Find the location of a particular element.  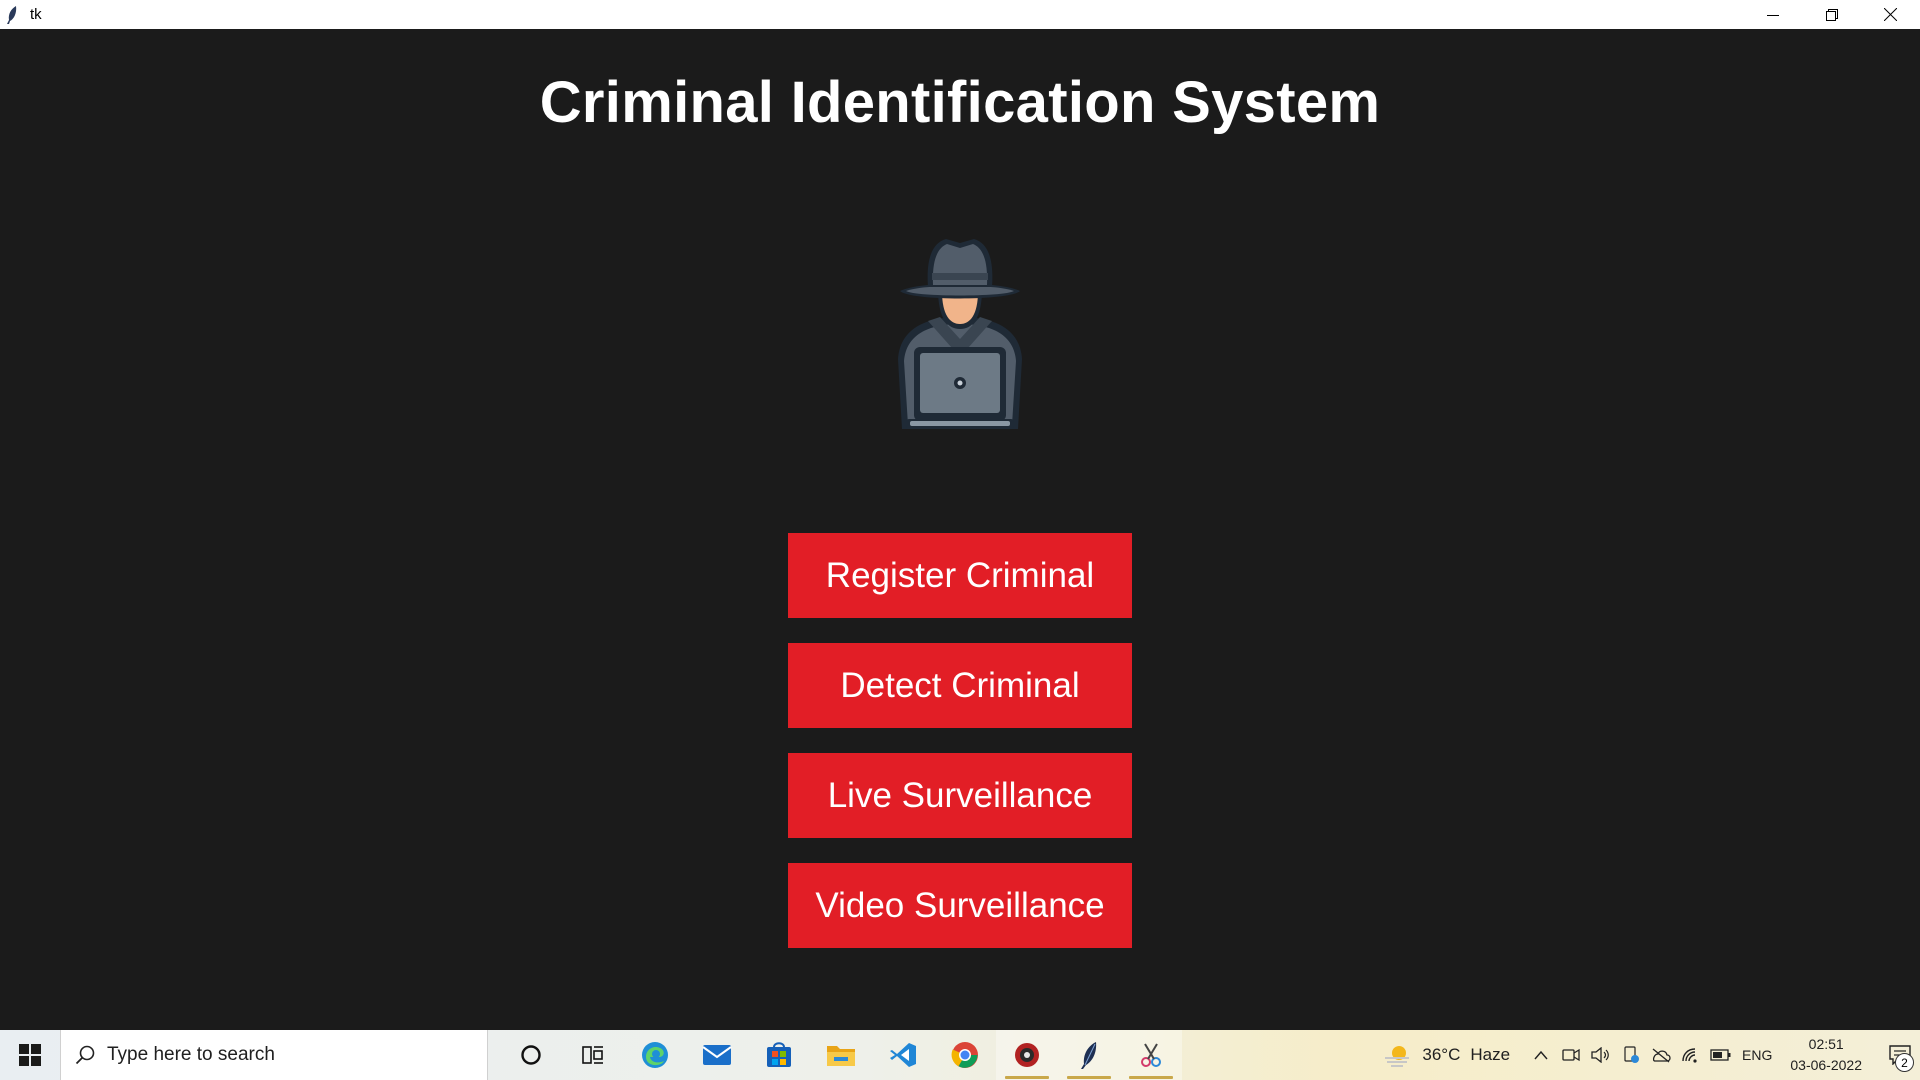

file-explorer-button is located at coordinates (841, 1055).